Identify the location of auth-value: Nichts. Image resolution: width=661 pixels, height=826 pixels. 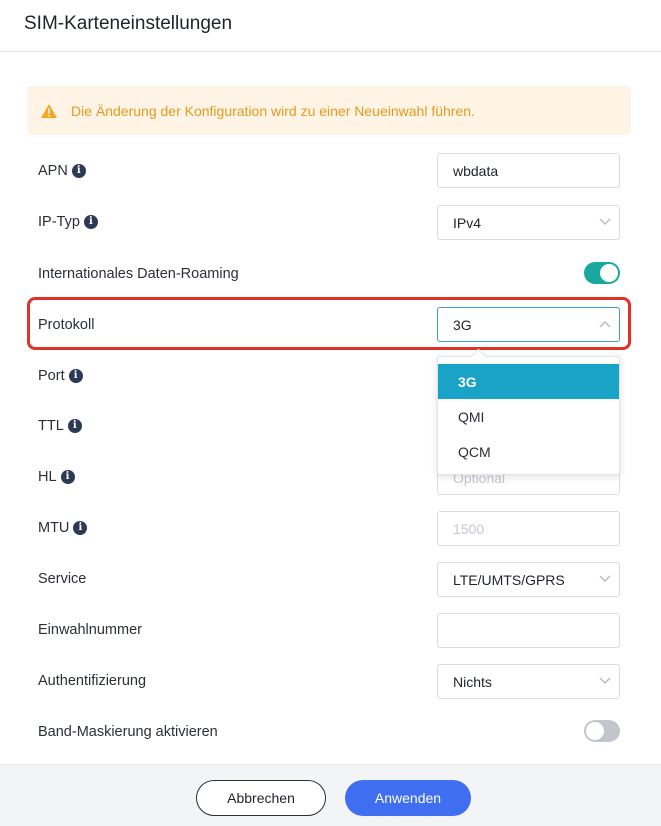
(472, 682).